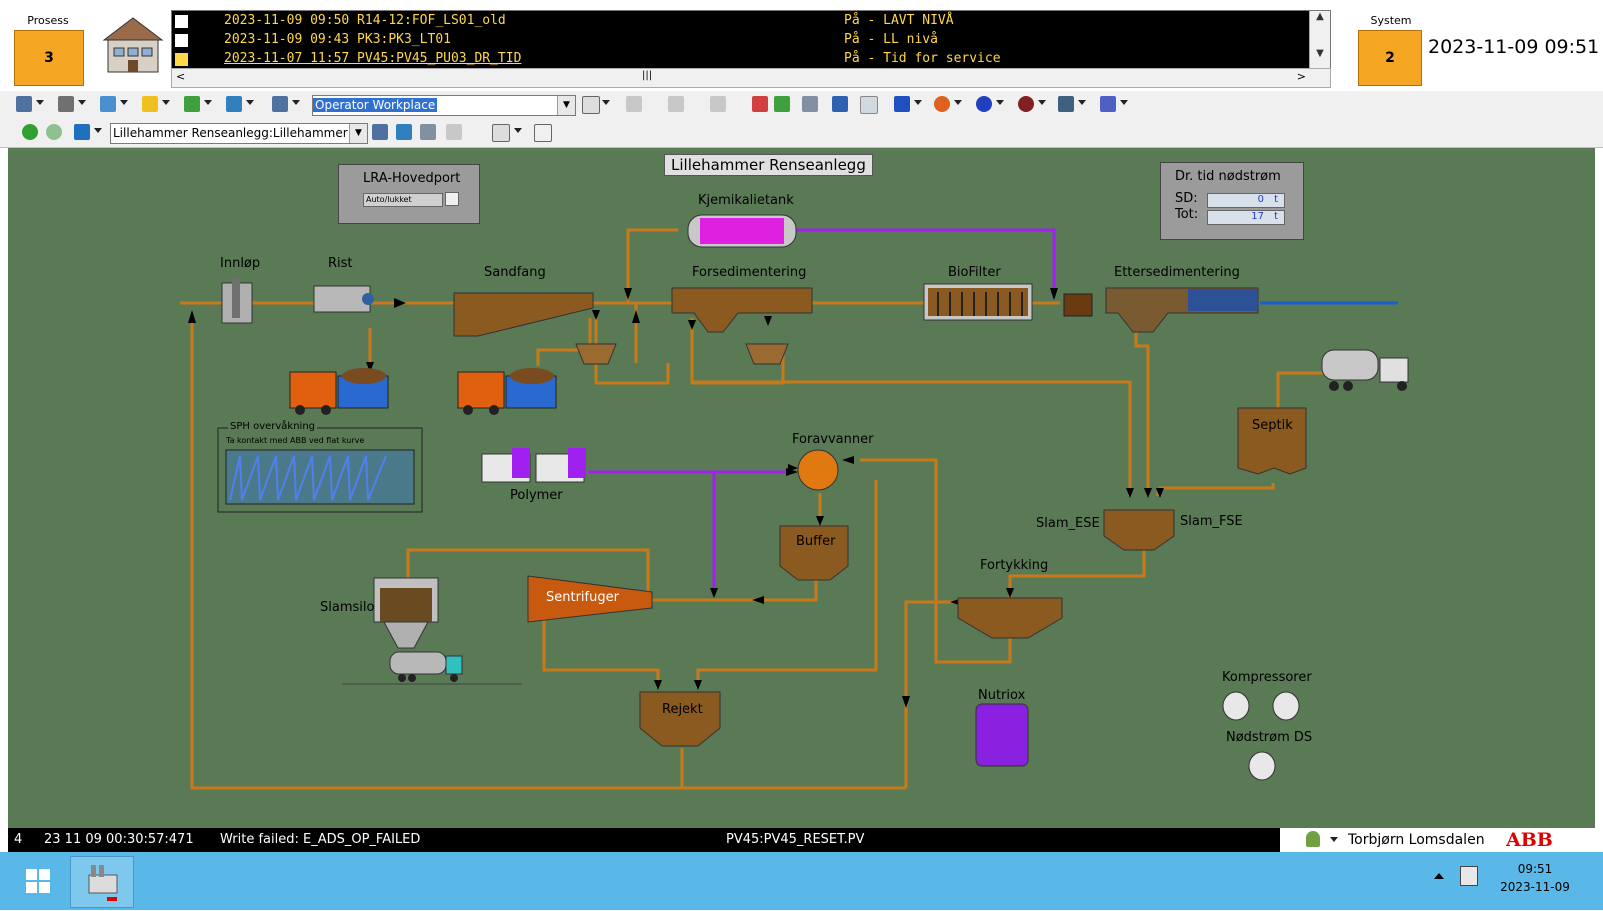 This screenshot has width=1603, height=911. Describe the element at coordinates (133, 44) in the screenshot. I see `plant-building-icon` at that location.